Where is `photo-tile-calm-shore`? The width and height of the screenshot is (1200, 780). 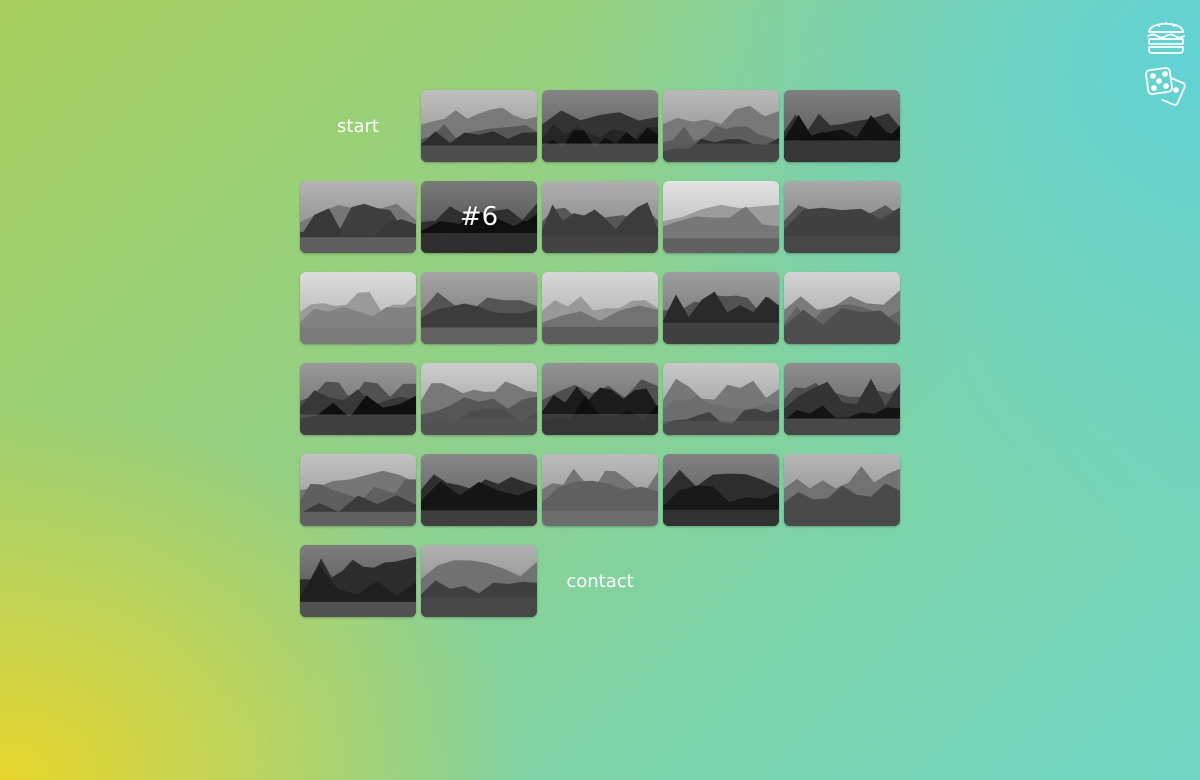
photo-tile-calm-shore is located at coordinates (721, 490).